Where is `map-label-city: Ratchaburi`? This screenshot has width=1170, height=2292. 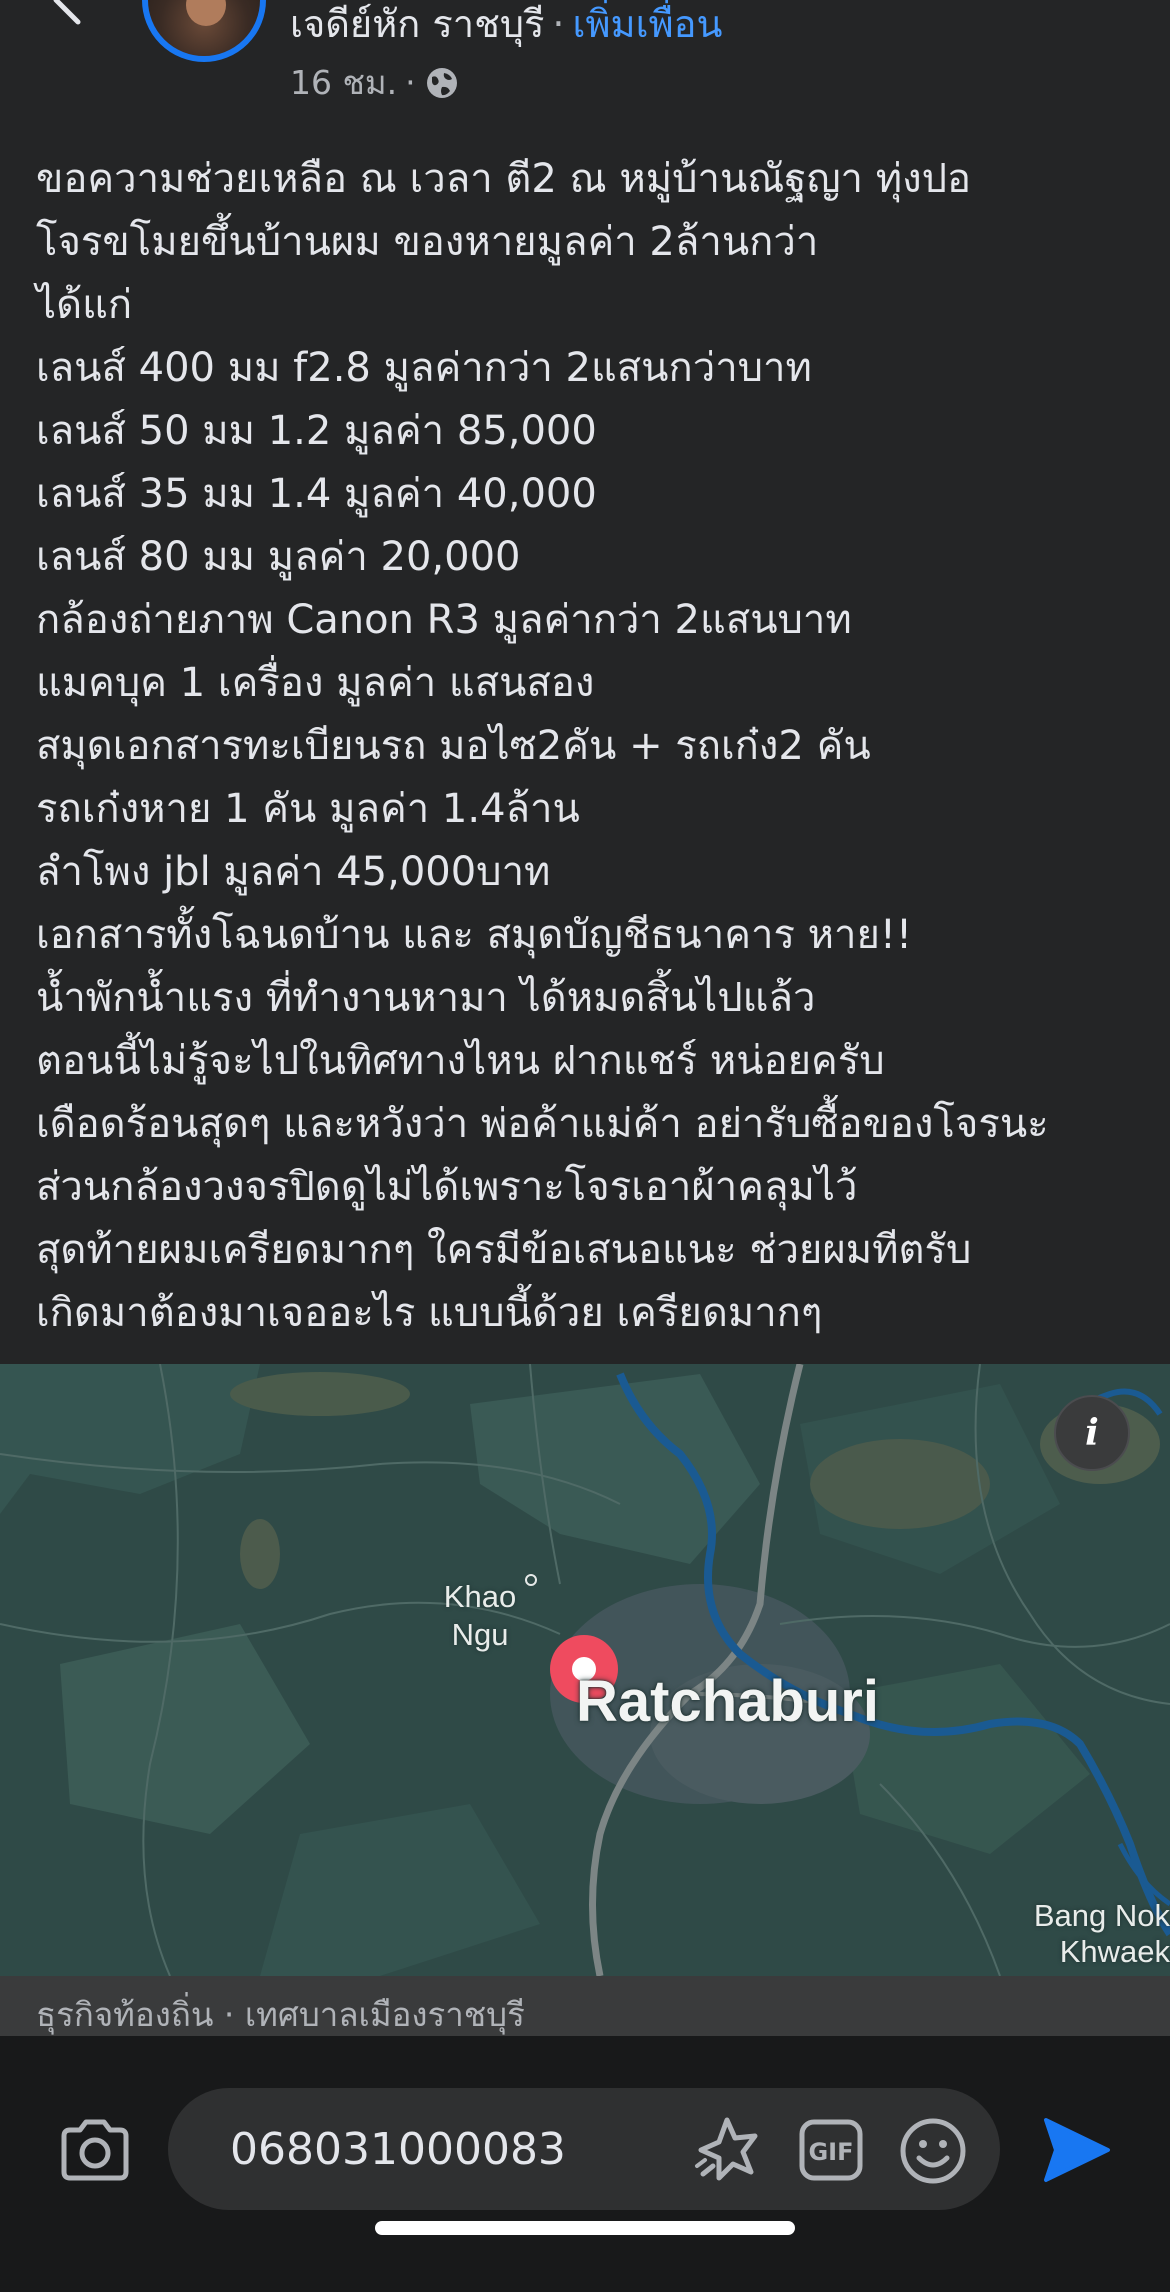
map-label-city: Ratchaburi is located at coordinates (727, 1701).